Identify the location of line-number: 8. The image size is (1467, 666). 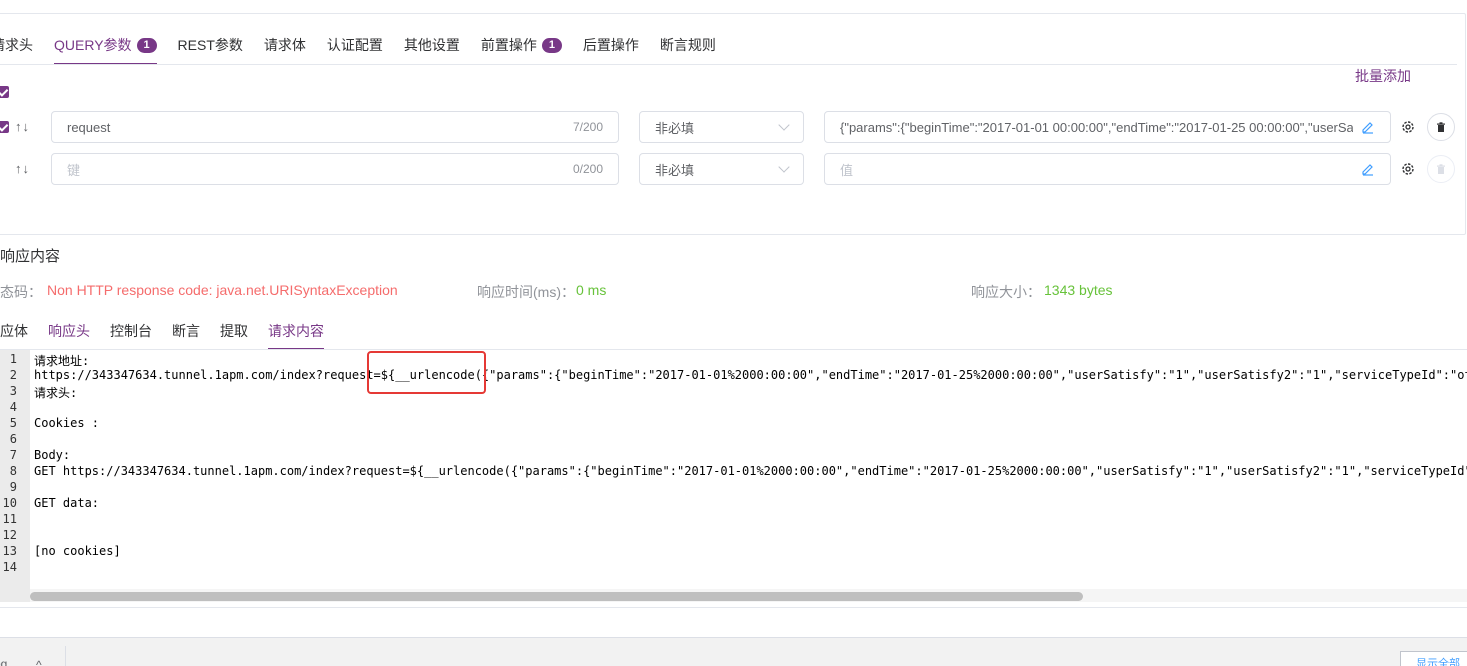
(13, 471).